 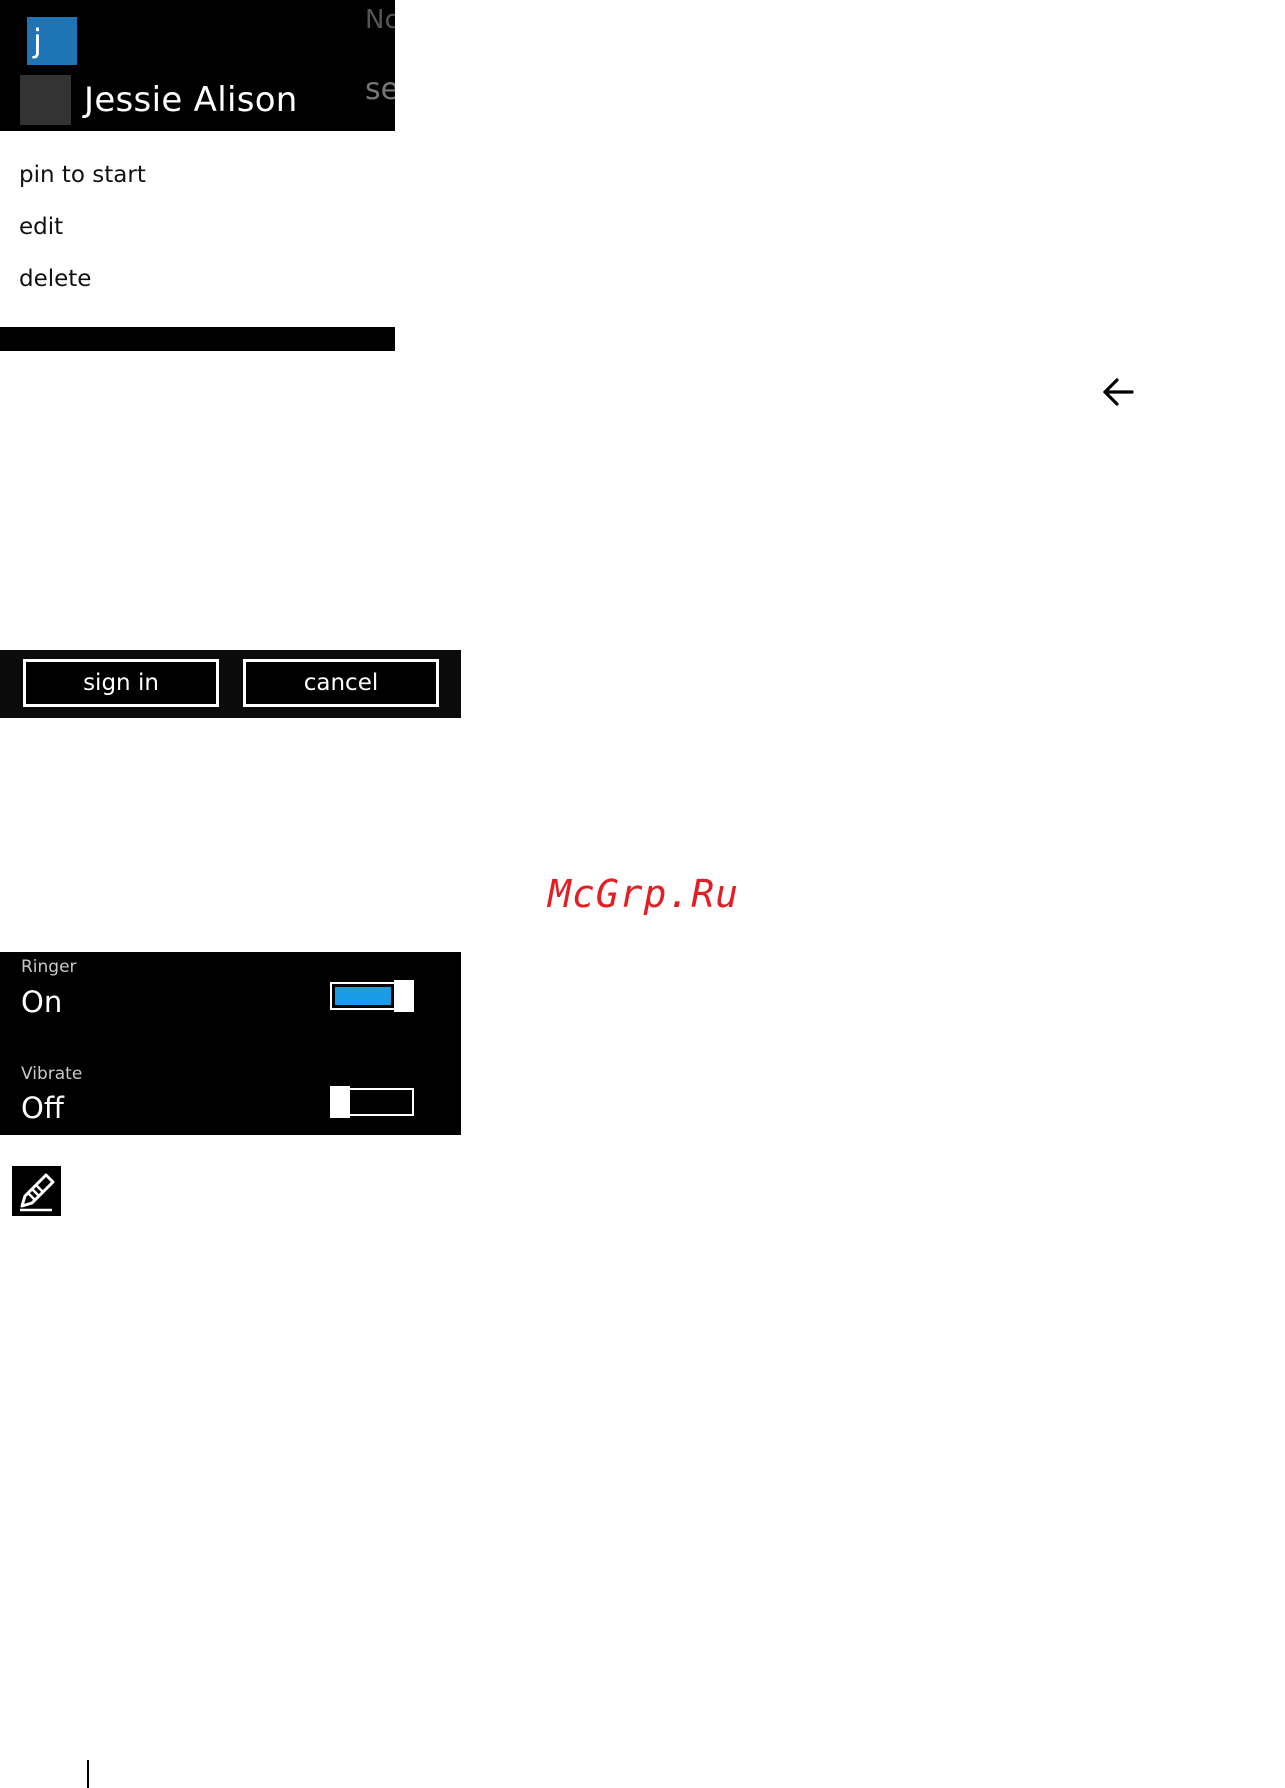 What do you see at coordinates (644, 894) in the screenshot?
I see `watermark: McGrp.Ru` at bounding box center [644, 894].